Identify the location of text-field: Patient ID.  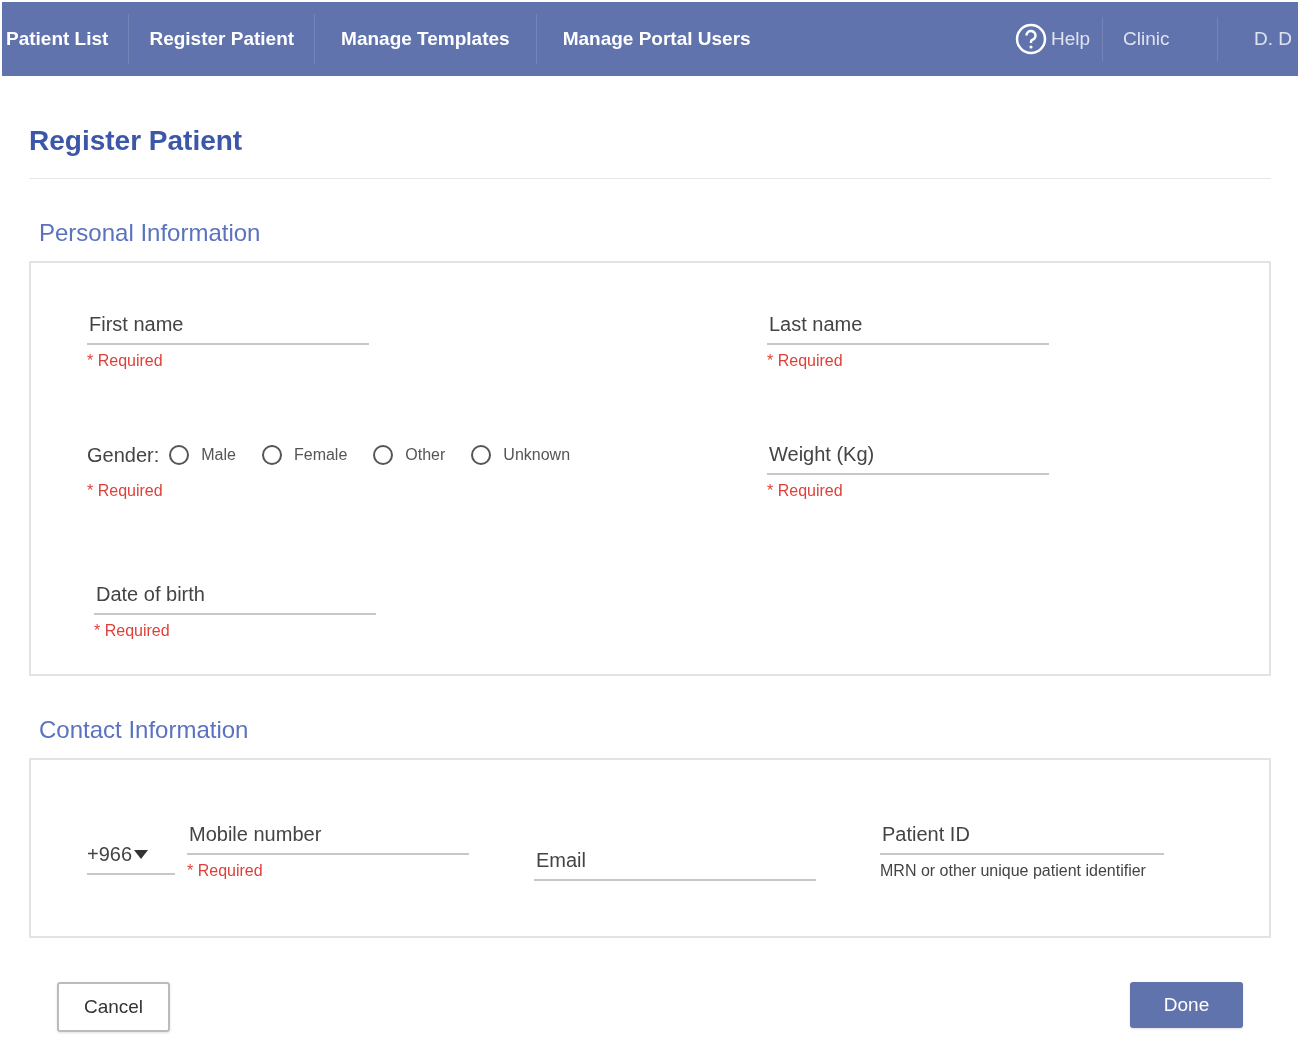
(1022, 835).